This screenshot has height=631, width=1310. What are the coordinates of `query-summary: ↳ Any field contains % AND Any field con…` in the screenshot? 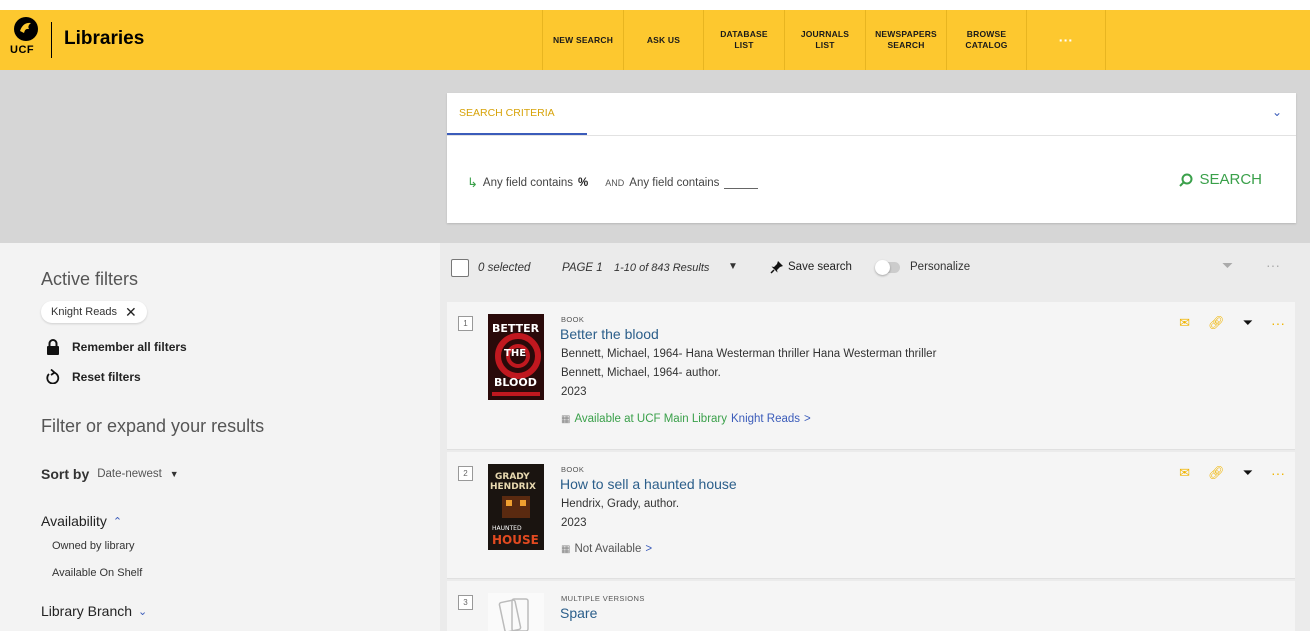 It's located at (613, 183).